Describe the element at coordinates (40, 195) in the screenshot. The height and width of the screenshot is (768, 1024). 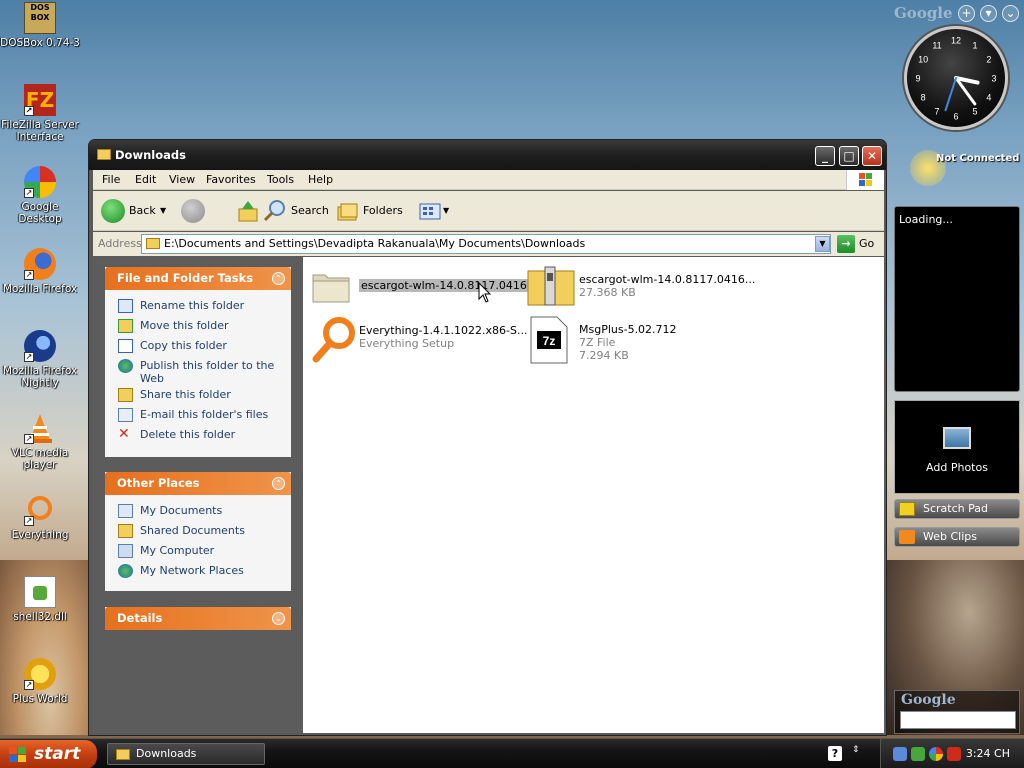
I see `desktop-icon-google-desktop: ↗ Google Desktop` at that location.